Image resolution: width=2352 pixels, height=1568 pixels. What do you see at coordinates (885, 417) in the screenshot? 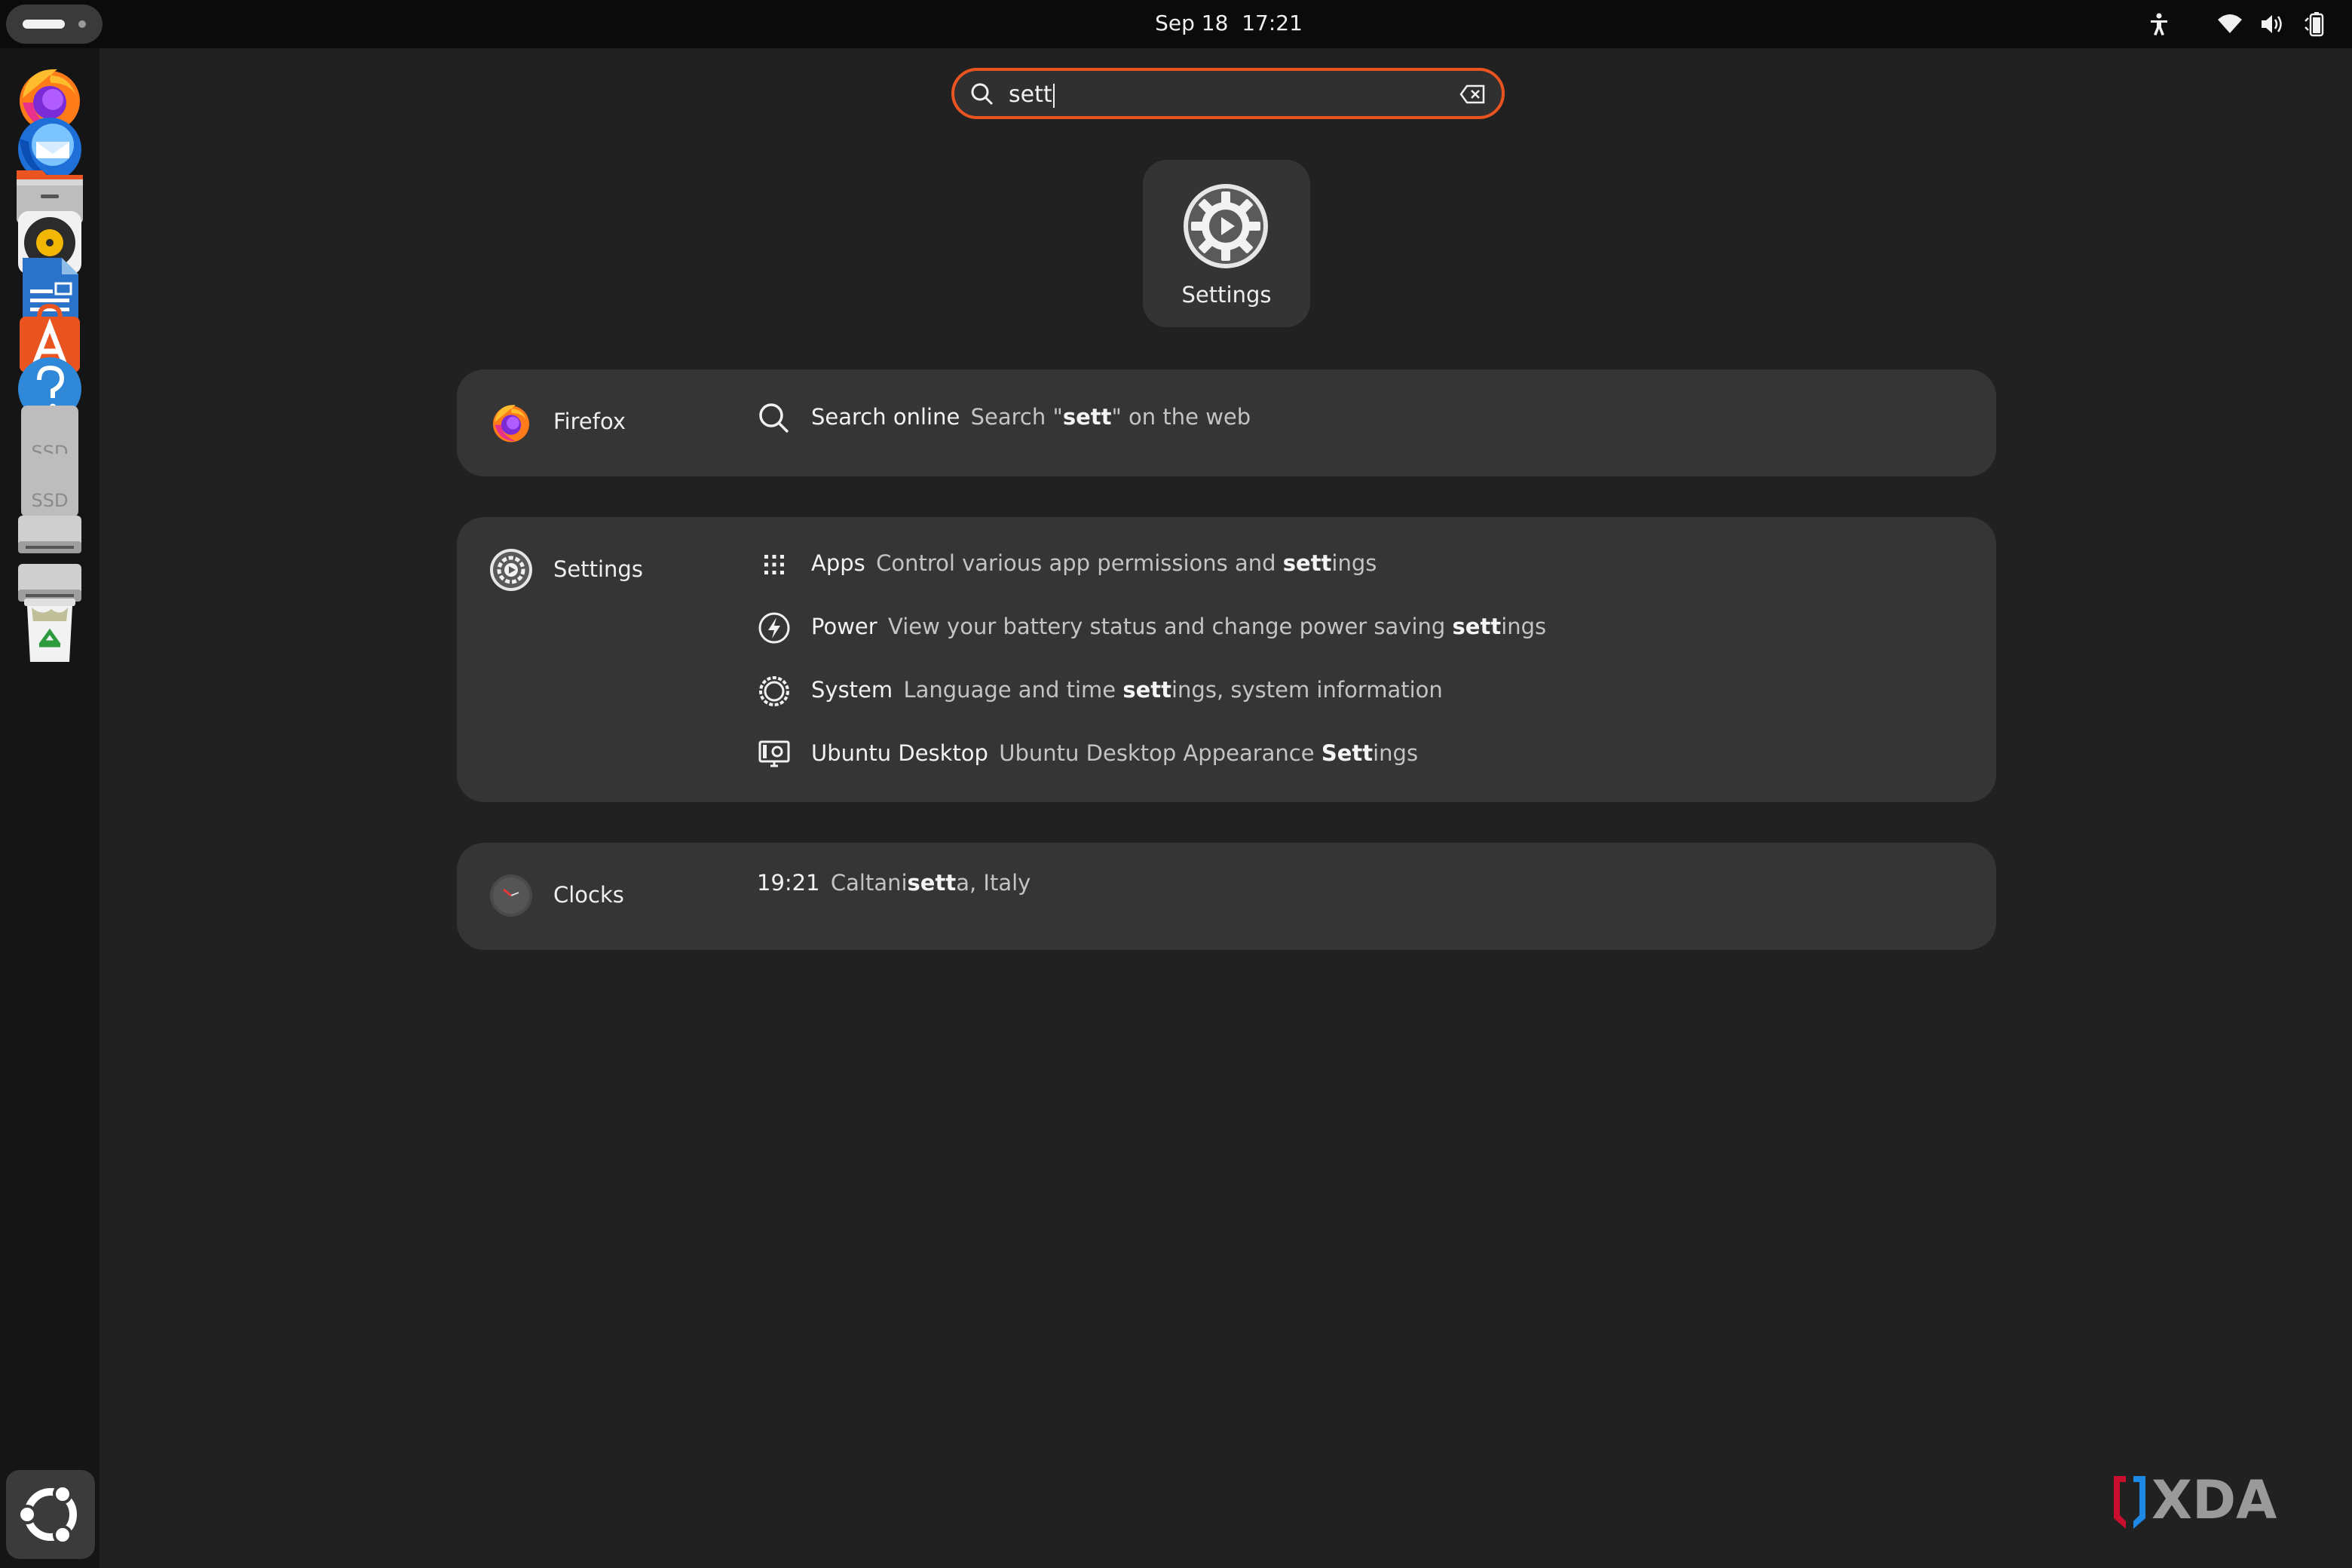
I see `result-title: Search online` at bounding box center [885, 417].